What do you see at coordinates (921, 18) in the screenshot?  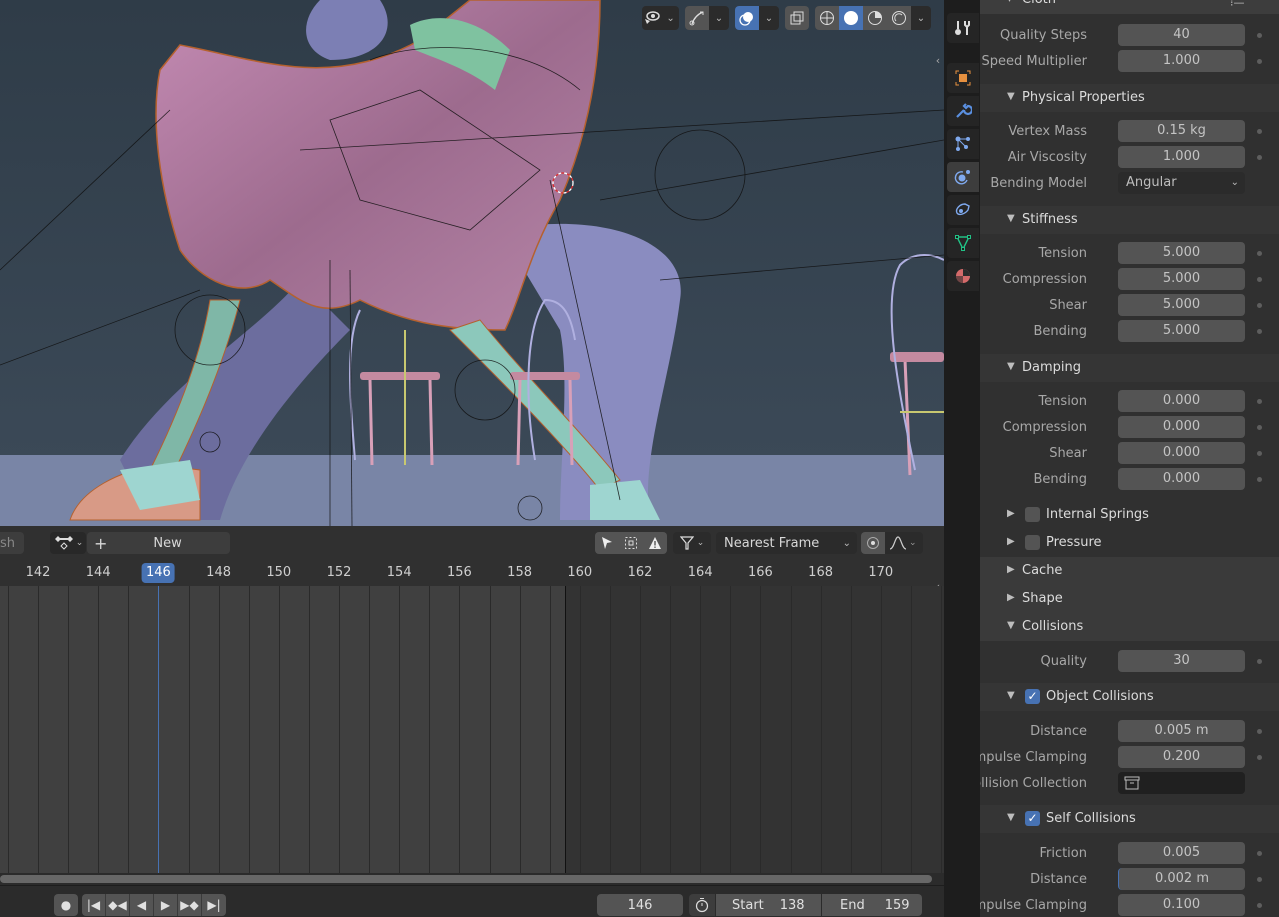 I see `shading-dropdown-chevron-icon: ⌄` at bounding box center [921, 18].